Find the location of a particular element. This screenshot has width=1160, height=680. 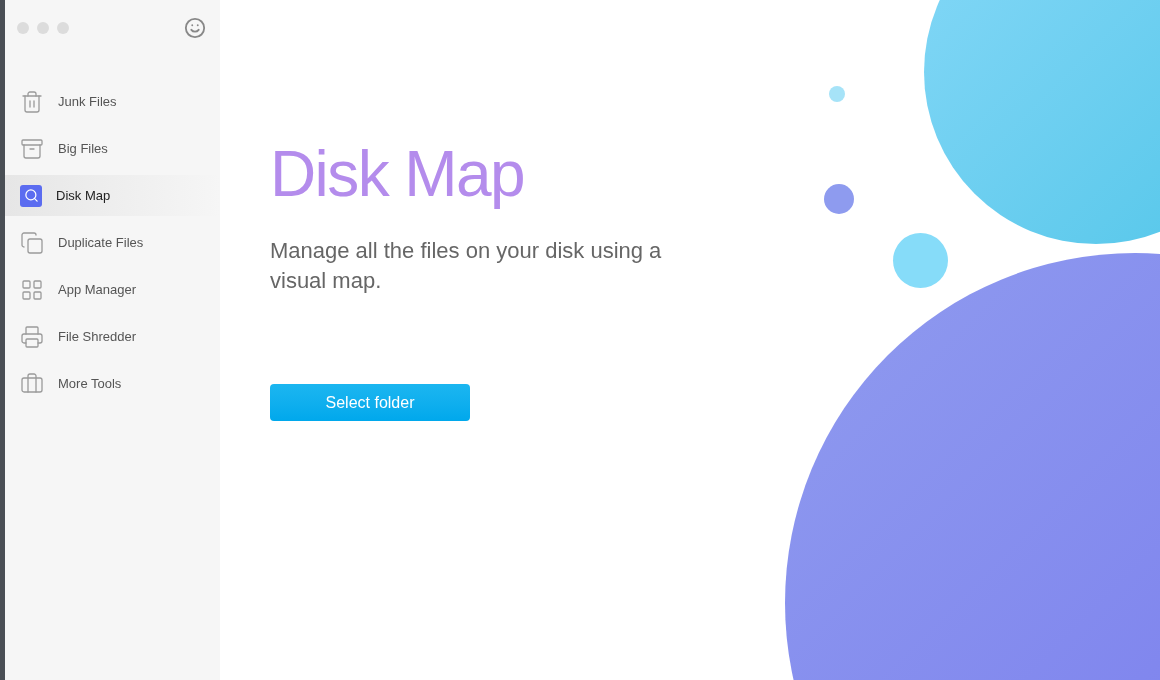

sidebar-item: Junk Files is located at coordinates (112, 101).